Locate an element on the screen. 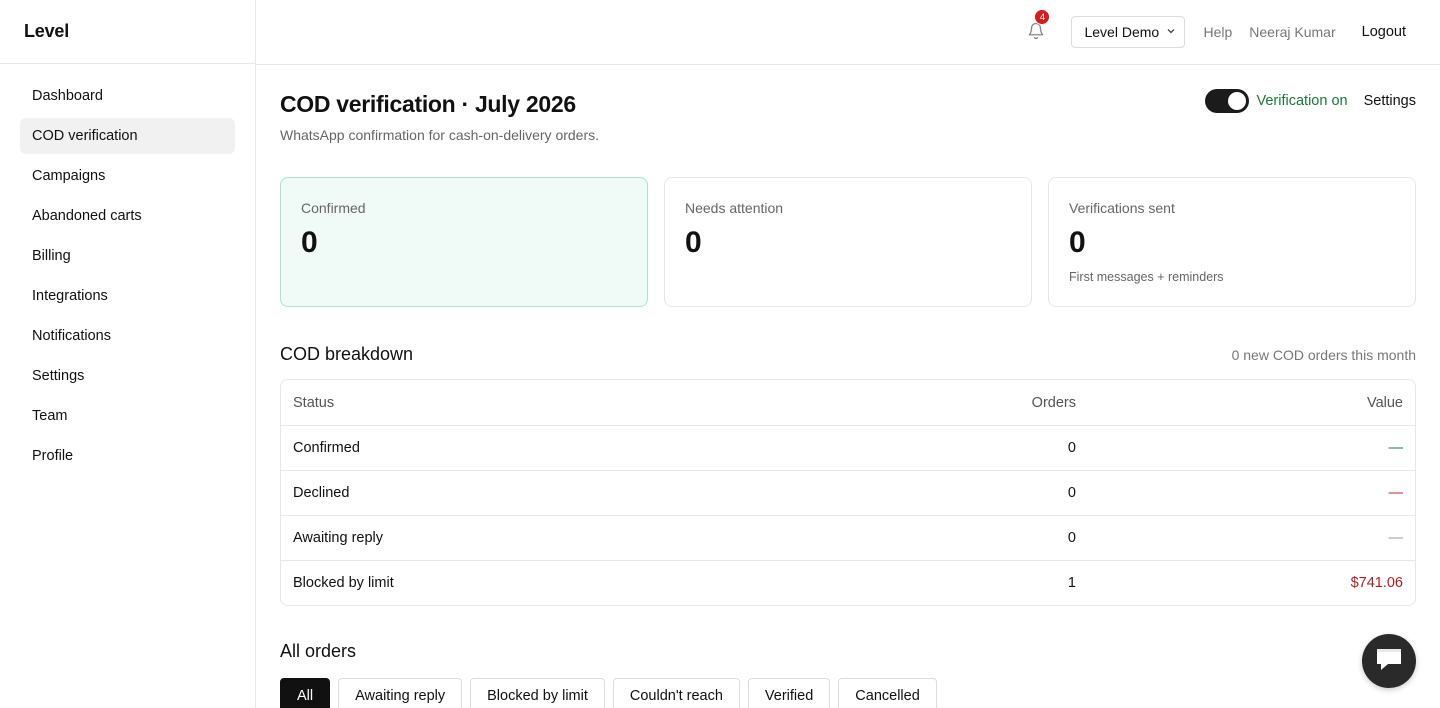 The image size is (1440, 708). stat-card-confirmed: Confirmed 0 is located at coordinates (464, 242).